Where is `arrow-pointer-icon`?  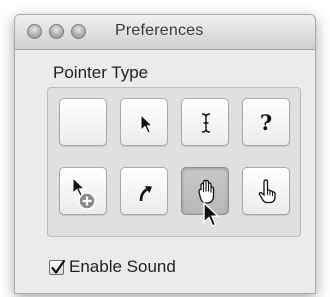
arrow-pointer-icon is located at coordinates (147, 123).